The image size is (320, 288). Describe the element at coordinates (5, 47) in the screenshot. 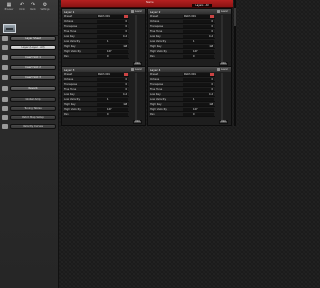

I see `layers-icon` at that location.